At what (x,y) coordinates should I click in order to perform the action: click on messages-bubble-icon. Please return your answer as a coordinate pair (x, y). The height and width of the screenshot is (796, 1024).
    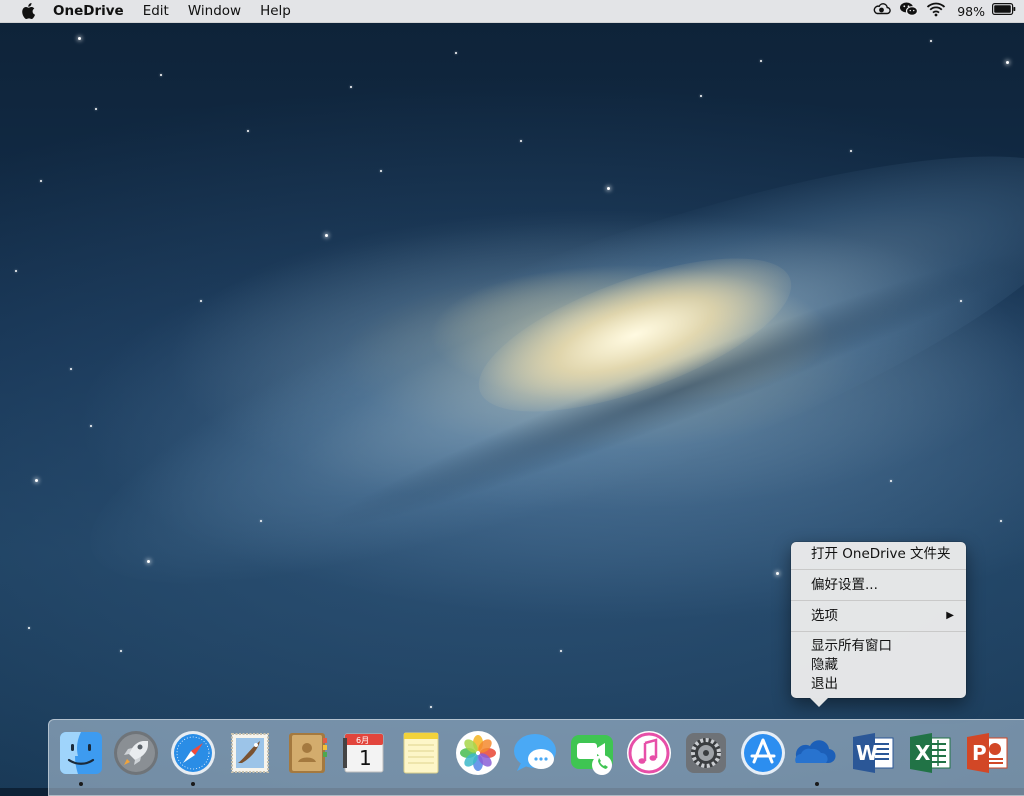
    Looking at the image, I should click on (535, 752).